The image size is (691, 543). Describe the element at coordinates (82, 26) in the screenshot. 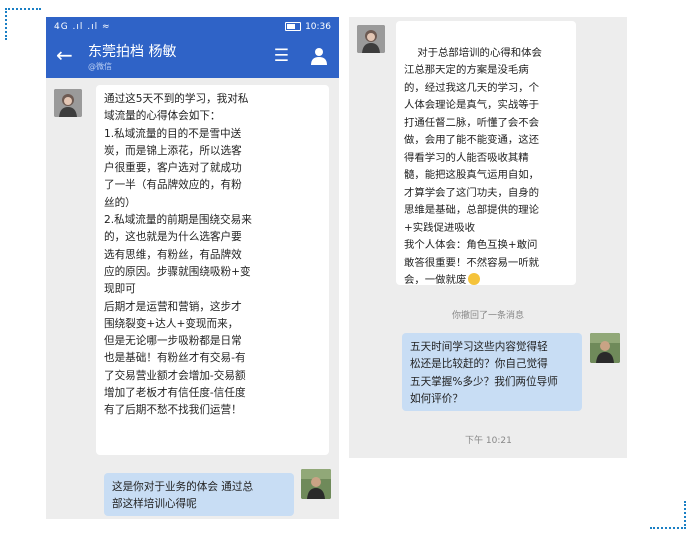

I see `signal-indicators: 4G .ıl .ıl ≈` at that location.